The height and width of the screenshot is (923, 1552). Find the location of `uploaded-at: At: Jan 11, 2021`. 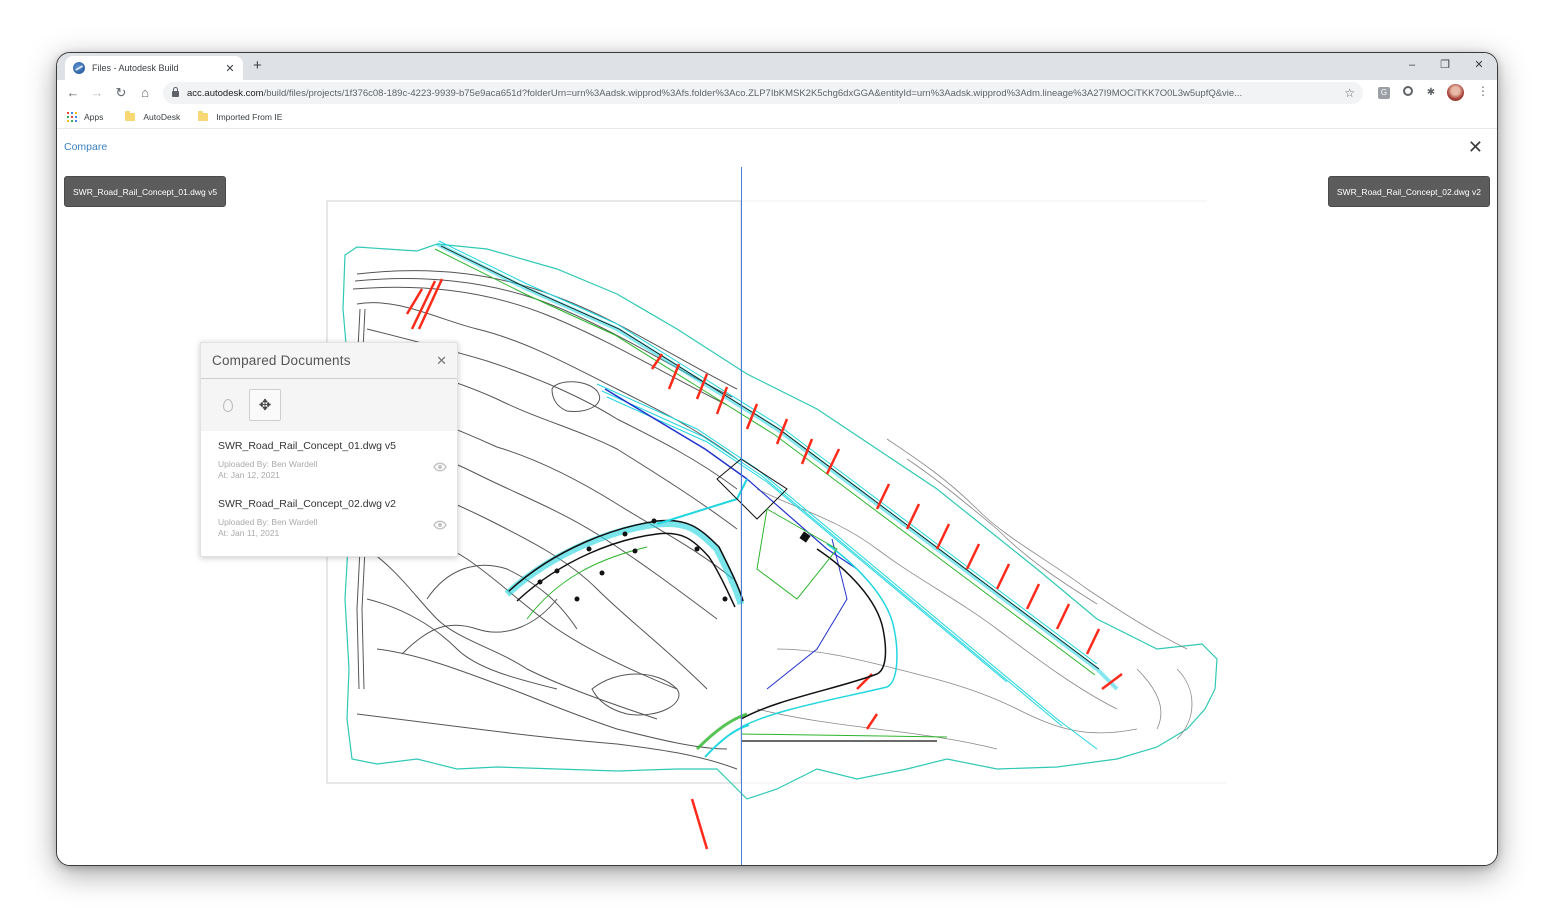

uploaded-at: At: Jan 11, 2021 is located at coordinates (249, 533).